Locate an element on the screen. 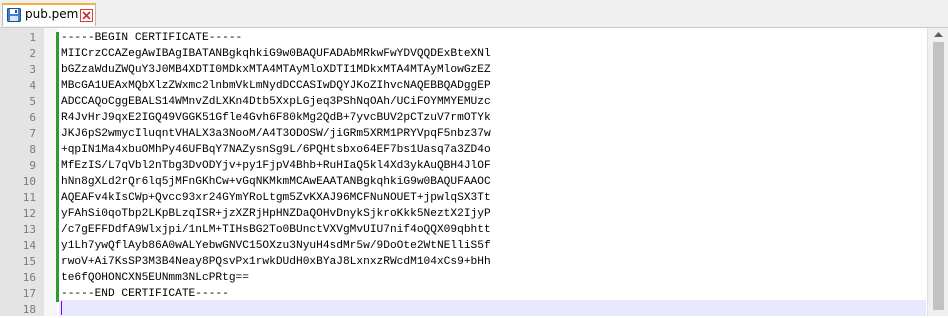 Image resolution: width=948 pixels, height=318 pixels. line-number: 7 is located at coordinates (32, 133).